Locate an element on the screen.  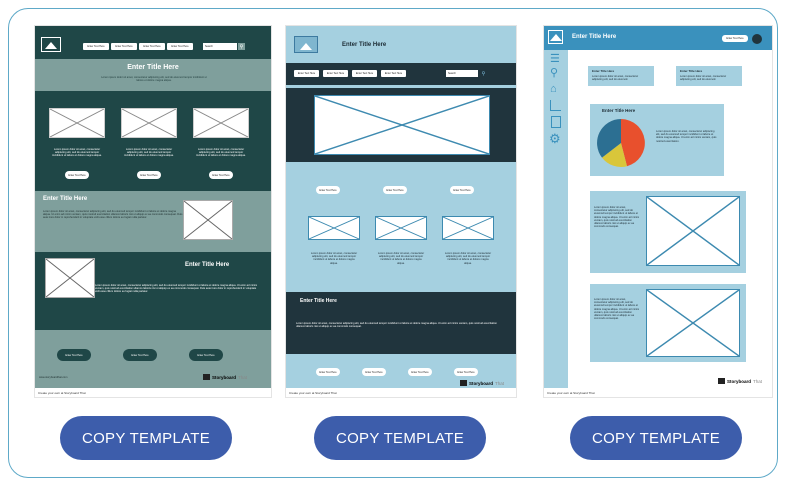
copy-template-button-1: COPY TEMPLATE is located at coordinates (146, 438).